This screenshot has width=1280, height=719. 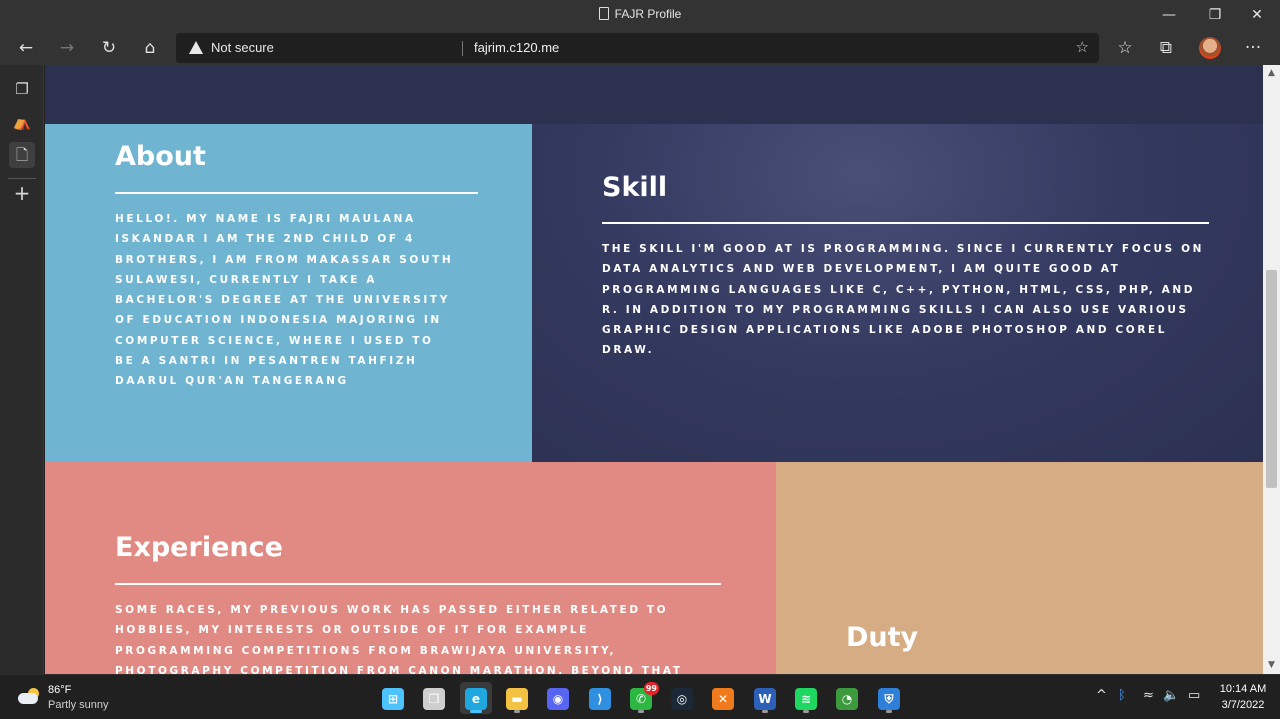 I want to click on address-bar: Not secure fajrim.c120.me ☆, so click(x=637, y=48).